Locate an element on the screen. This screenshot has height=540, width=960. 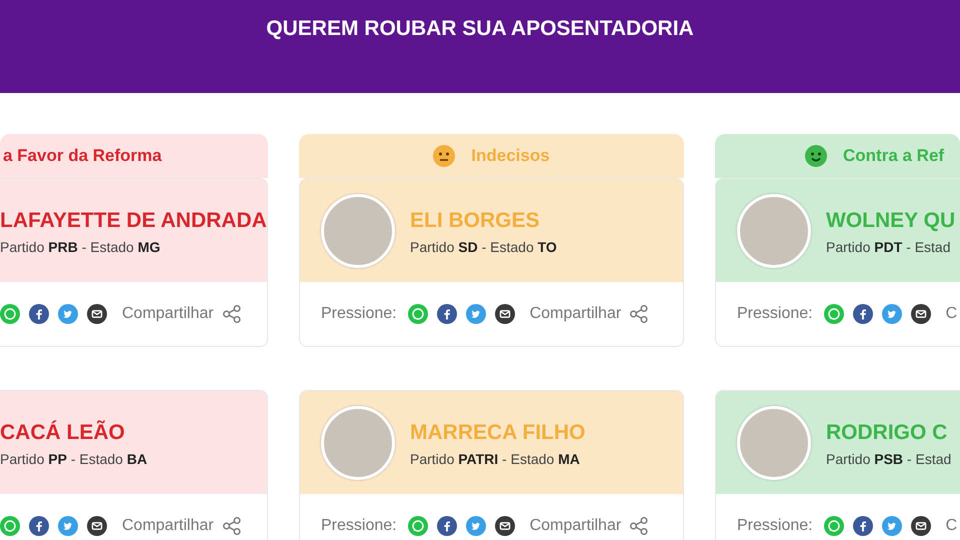
deputy-name: LAFAYETTE DE ANDRADA is located at coordinates (133, 221).